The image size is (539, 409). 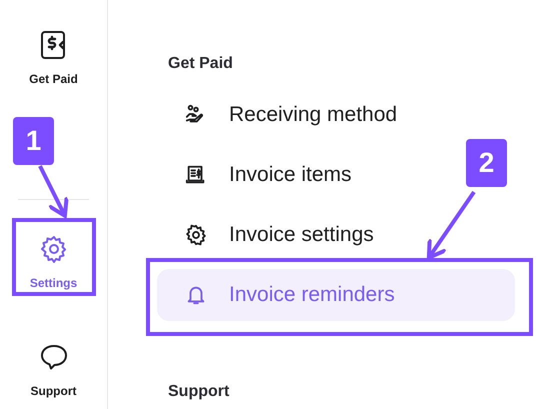 What do you see at coordinates (336, 115) in the screenshot?
I see `menu-item: Receiving method` at bounding box center [336, 115].